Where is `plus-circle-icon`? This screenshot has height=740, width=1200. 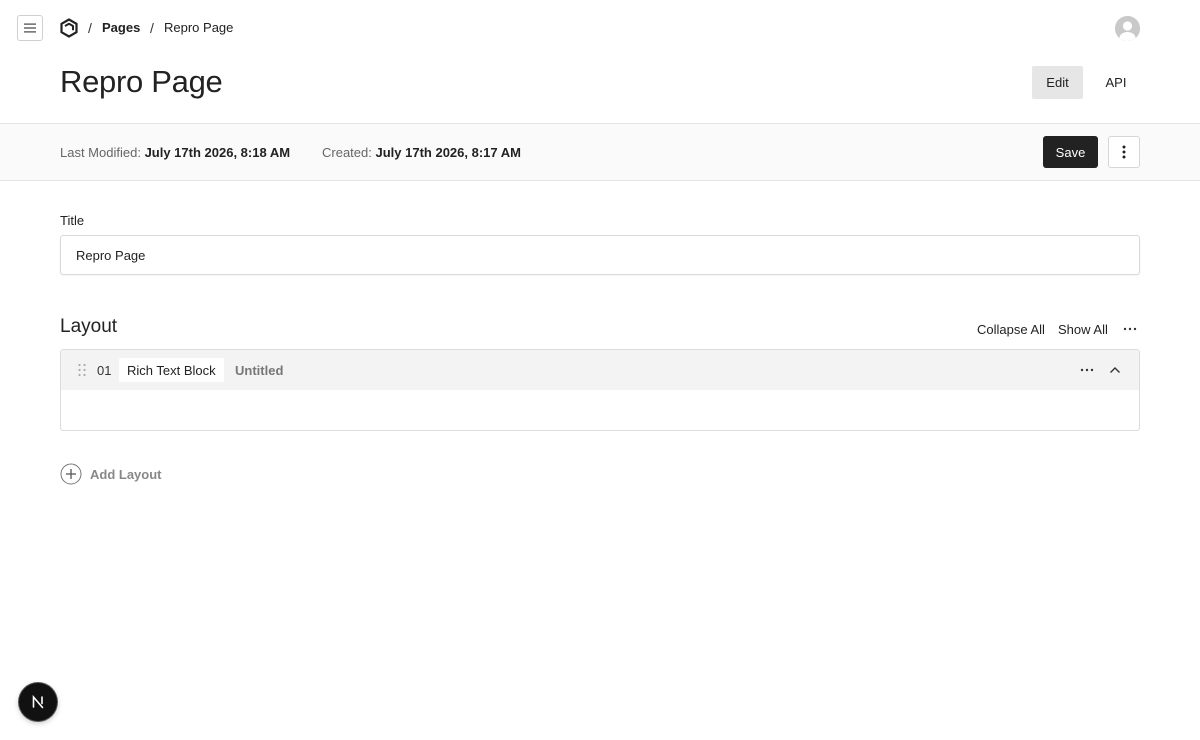
plus-circle-icon is located at coordinates (71, 474).